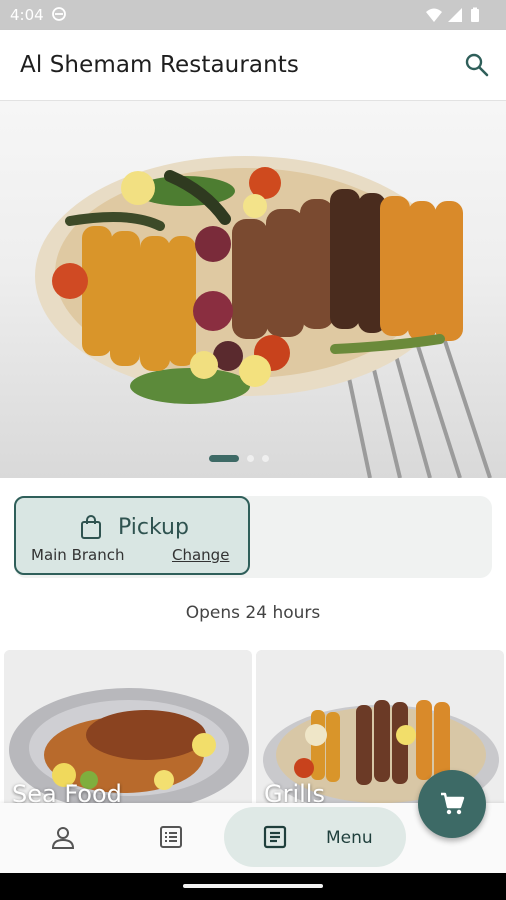 This screenshot has height=900, width=506. What do you see at coordinates (153, 527) in the screenshot?
I see `pickup-label: Pickup` at bounding box center [153, 527].